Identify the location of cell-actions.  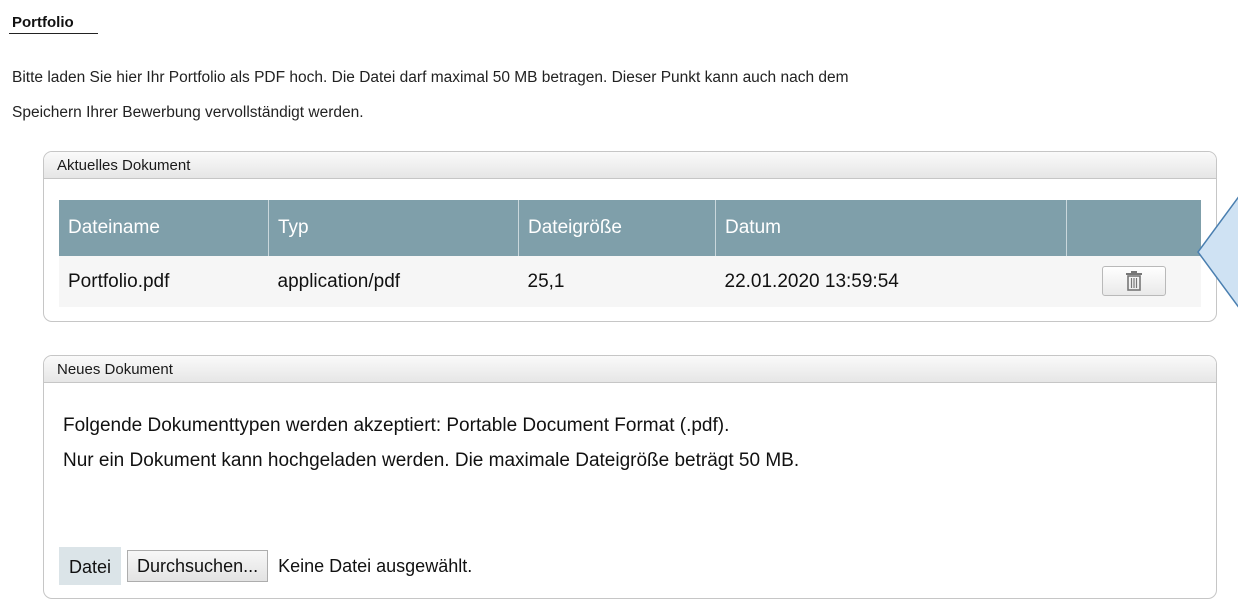
(1133, 281).